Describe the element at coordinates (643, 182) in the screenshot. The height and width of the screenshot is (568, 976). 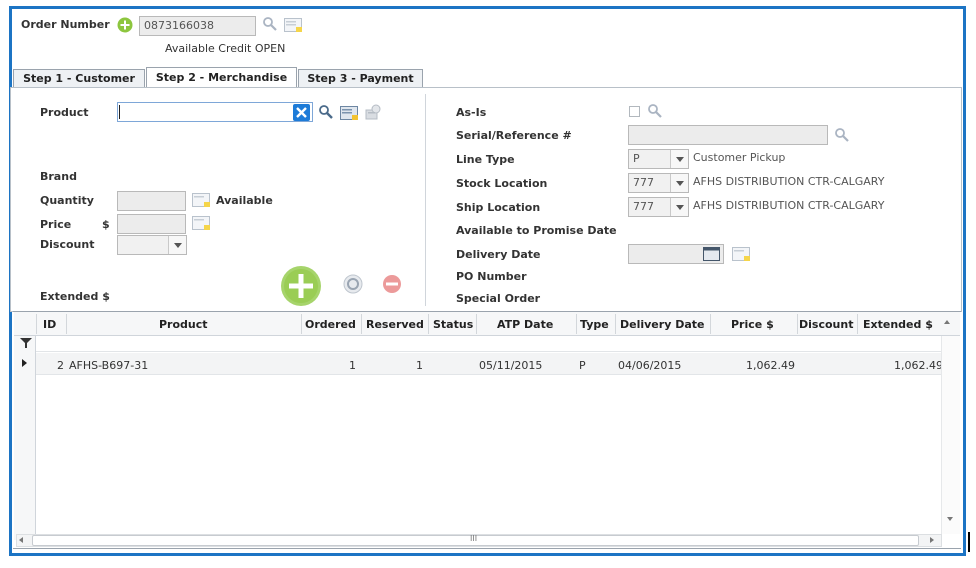
I see `stock-location-value: 777` at that location.